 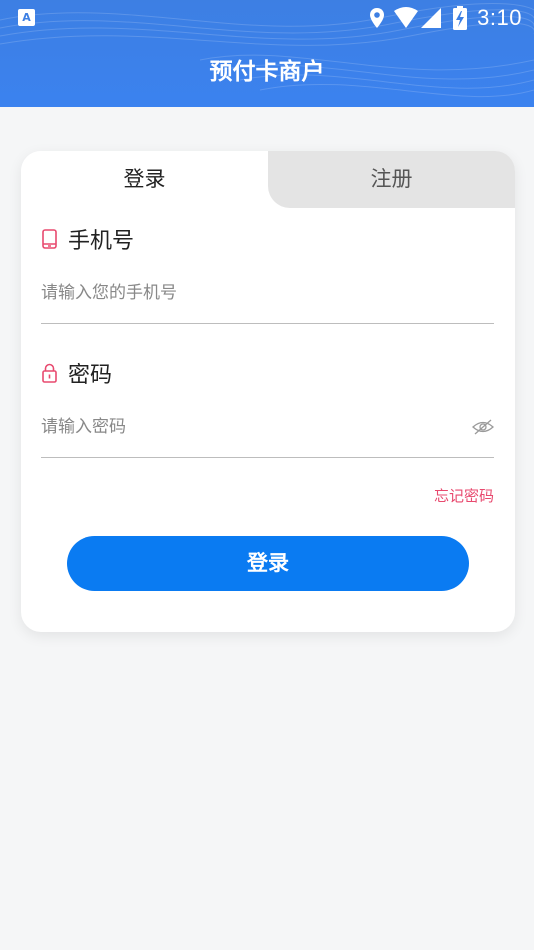 What do you see at coordinates (267, 72) in the screenshot?
I see `page-title: 预付卡商户` at bounding box center [267, 72].